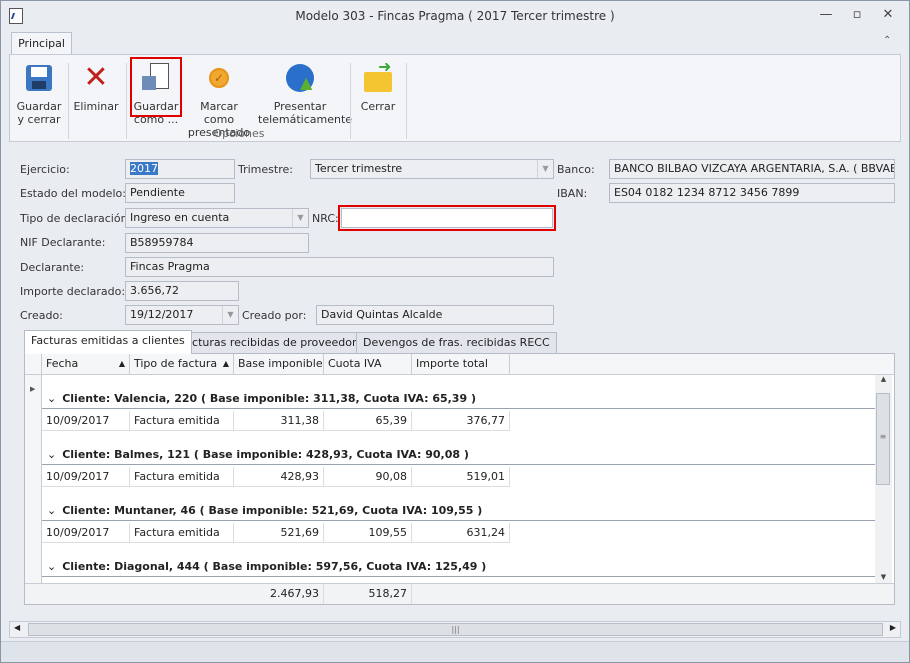  What do you see at coordinates (182, 364) in the screenshot?
I see `column-header-tipo: Tipo de factura ▲` at bounding box center [182, 364].